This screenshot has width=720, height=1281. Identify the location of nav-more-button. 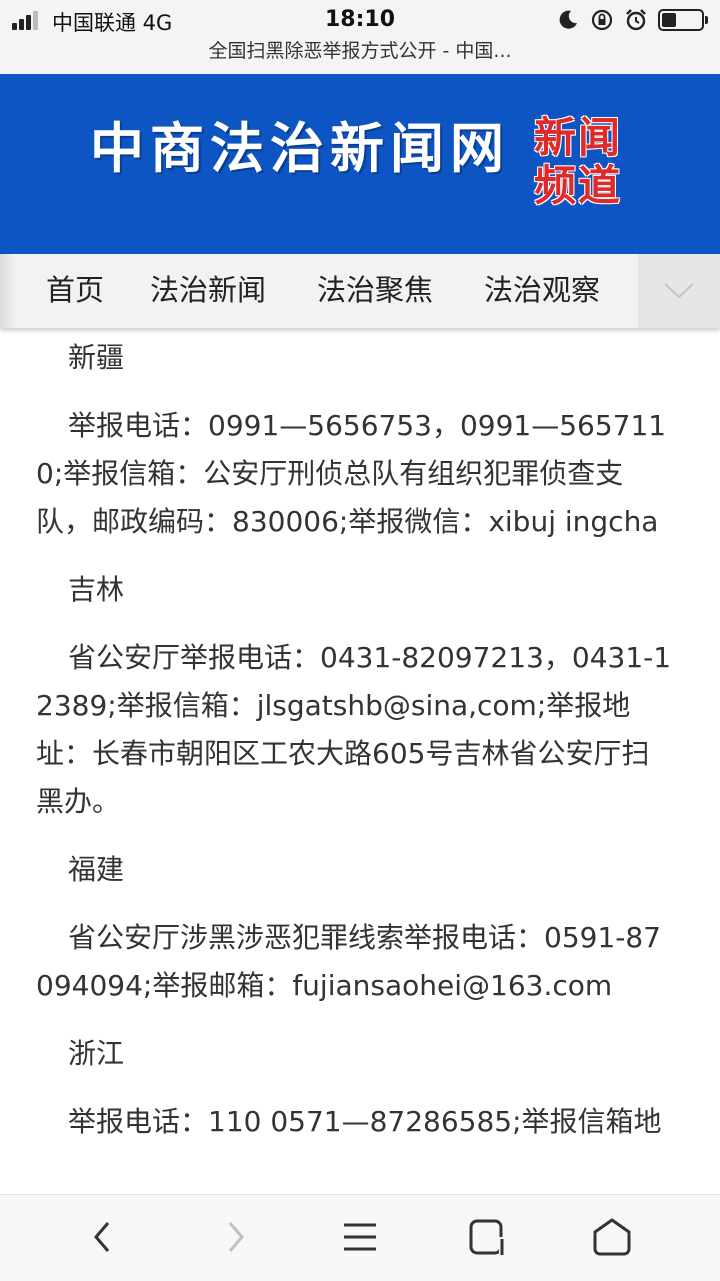
(679, 291).